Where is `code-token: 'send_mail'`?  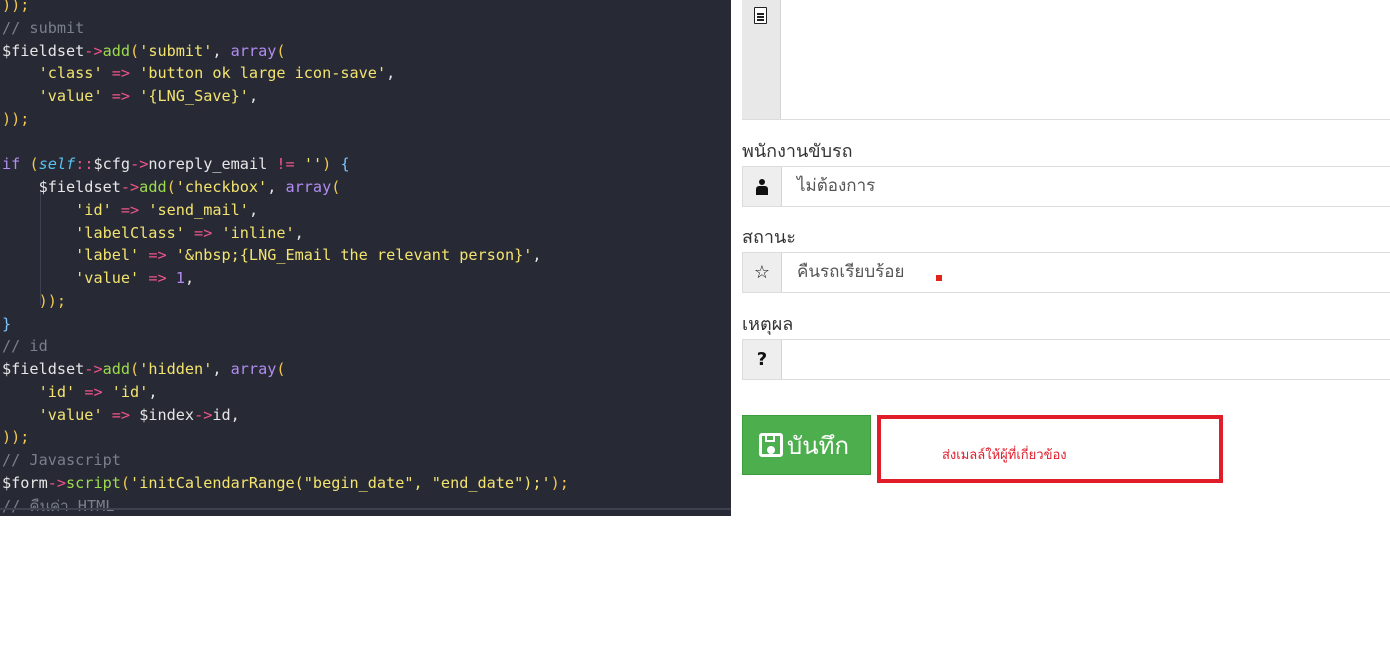
code-token: 'send_mail' is located at coordinates (198, 209).